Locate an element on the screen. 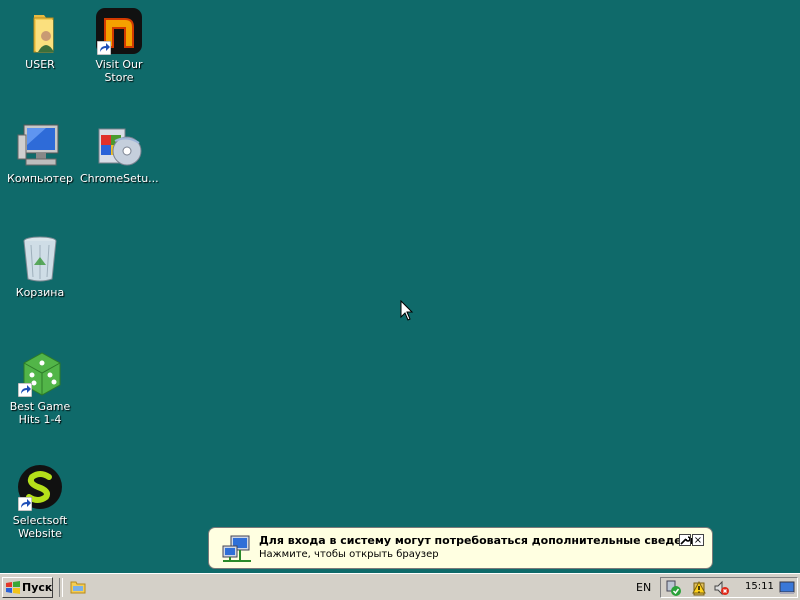 The height and width of the screenshot is (600, 800). balloon-close-button: × is located at coordinates (698, 540).